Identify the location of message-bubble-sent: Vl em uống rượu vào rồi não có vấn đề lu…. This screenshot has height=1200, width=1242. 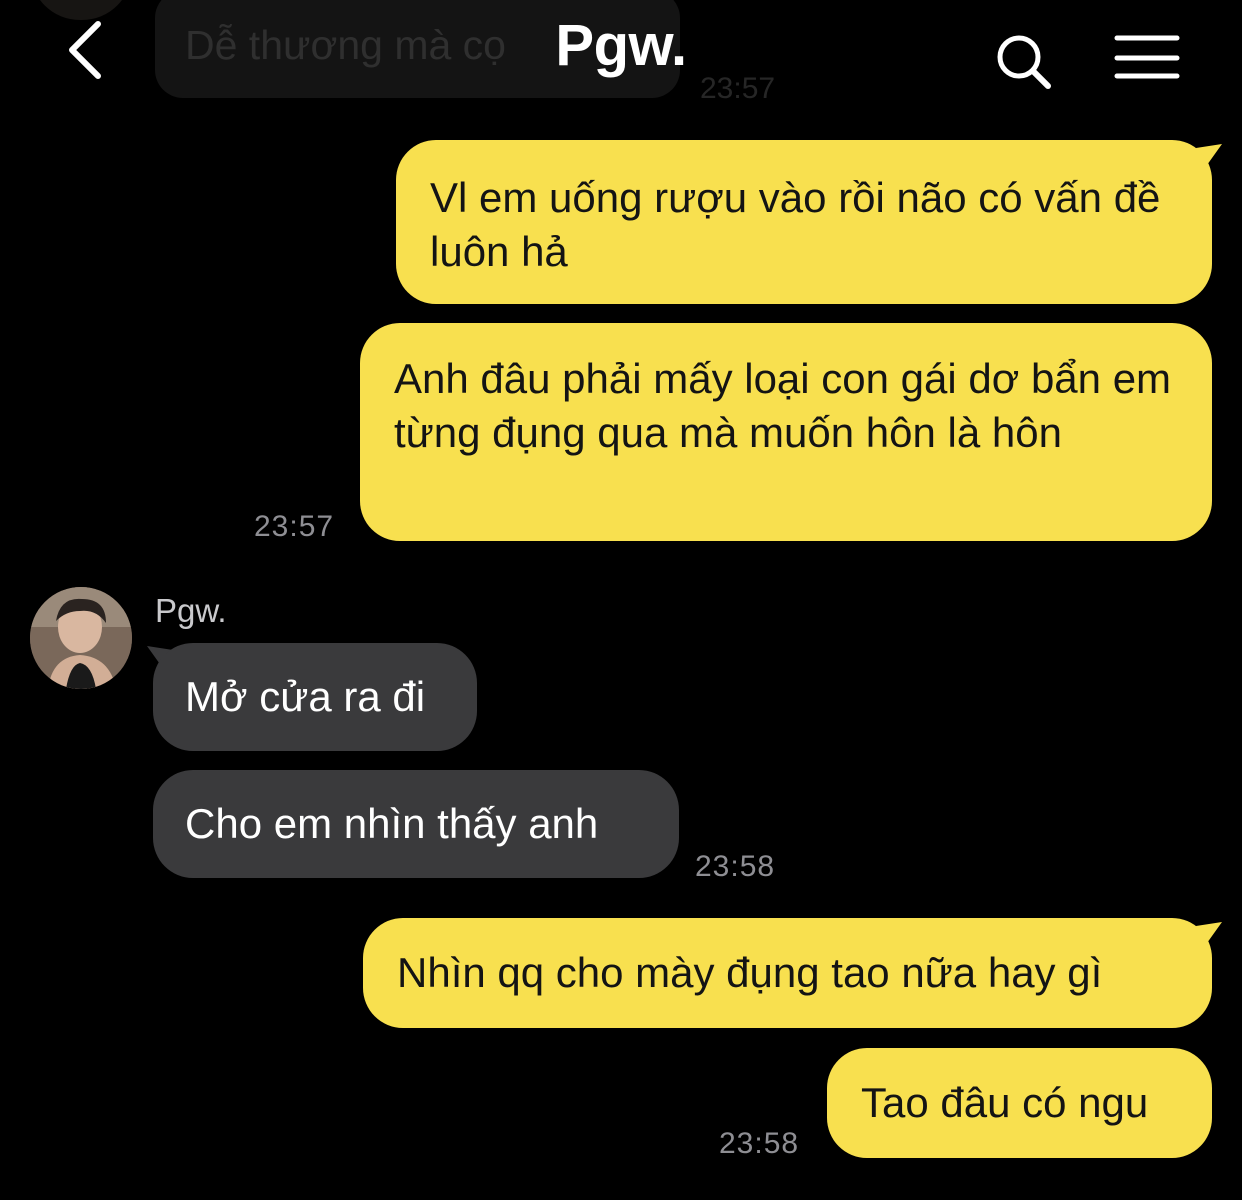
(804, 222).